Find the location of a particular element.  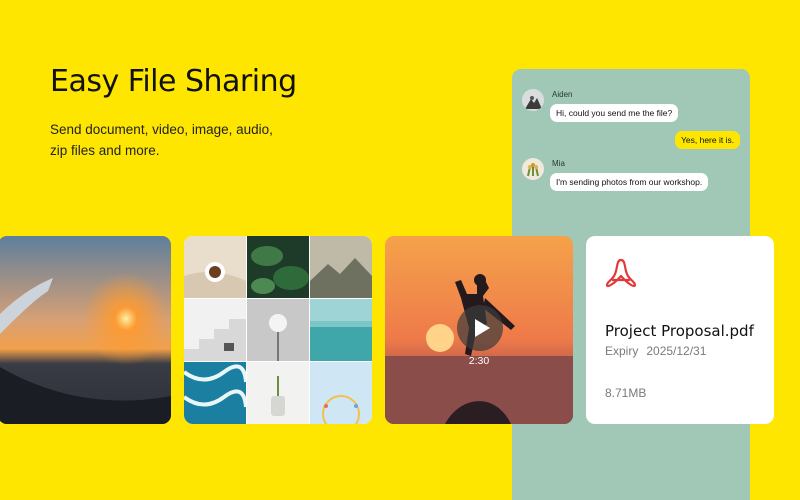

play-icon is located at coordinates (482, 328).